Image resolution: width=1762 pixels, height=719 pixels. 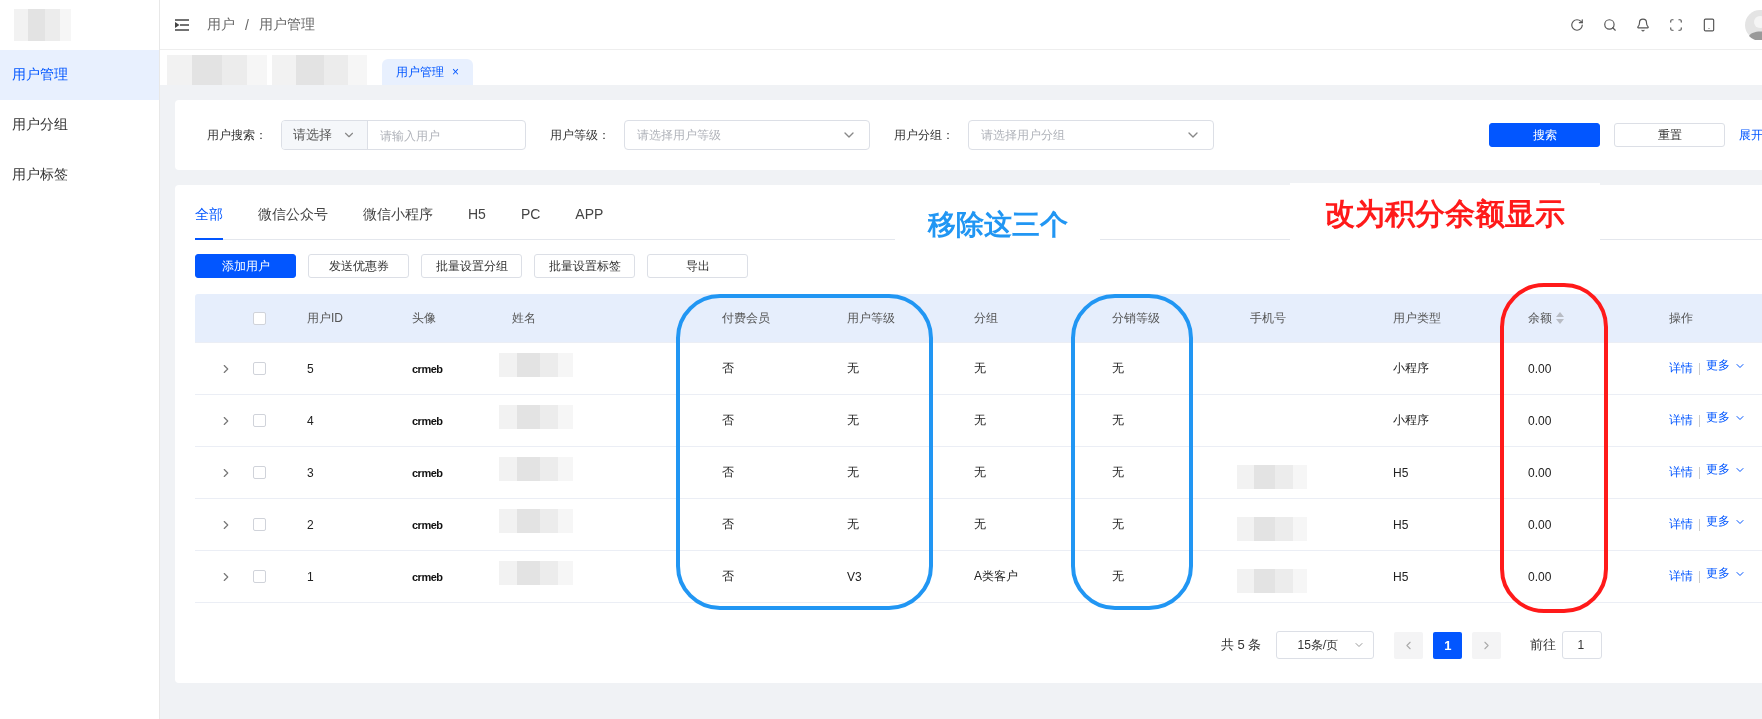 I want to click on table-cell-text: V3, so click(x=854, y=576).